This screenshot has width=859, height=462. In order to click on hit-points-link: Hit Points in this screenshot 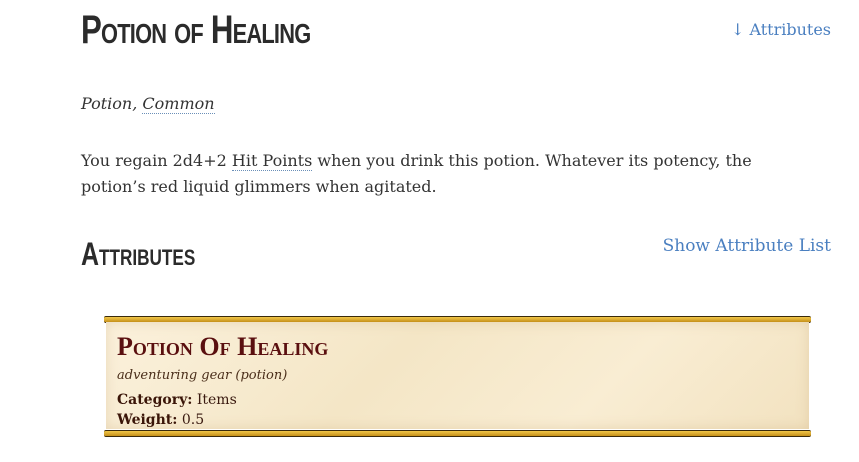, I will do `click(272, 161)`.